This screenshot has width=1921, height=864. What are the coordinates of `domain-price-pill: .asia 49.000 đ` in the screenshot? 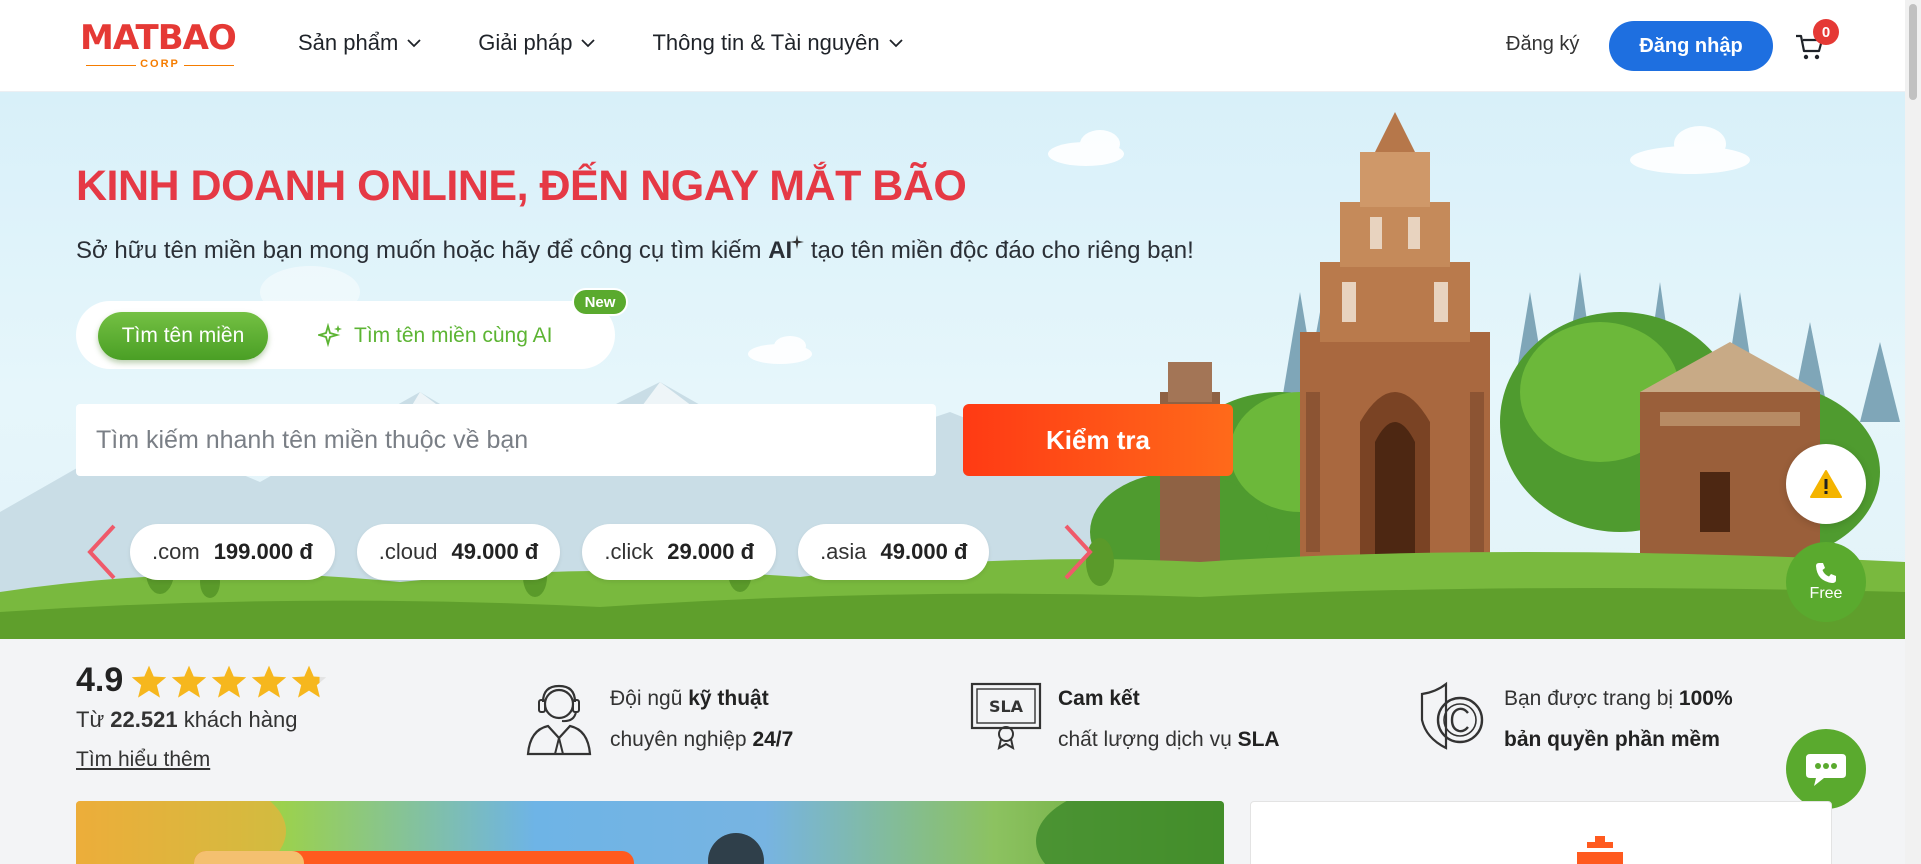 It's located at (894, 552).